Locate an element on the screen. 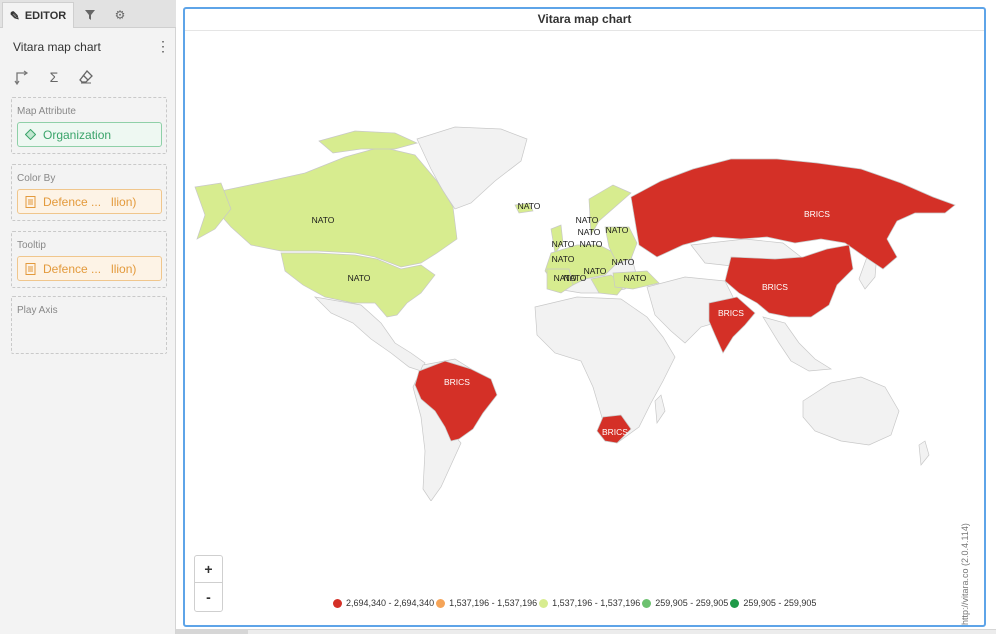 Image resolution: width=996 pixels, height=634 pixels. legend-item: 2,694,340 - 2,694,340 is located at coordinates (383, 603).